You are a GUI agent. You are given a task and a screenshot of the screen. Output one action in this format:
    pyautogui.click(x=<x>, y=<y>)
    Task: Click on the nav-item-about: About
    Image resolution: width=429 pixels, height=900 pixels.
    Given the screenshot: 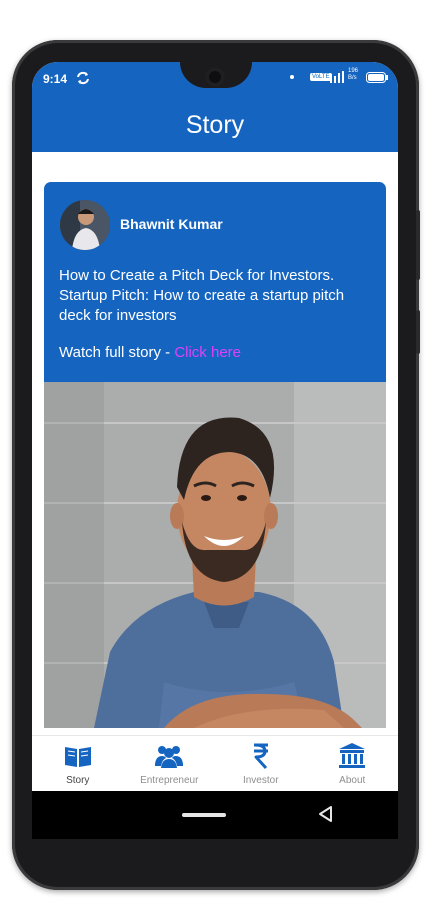 What is the action you would take?
    pyautogui.click(x=353, y=763)
    